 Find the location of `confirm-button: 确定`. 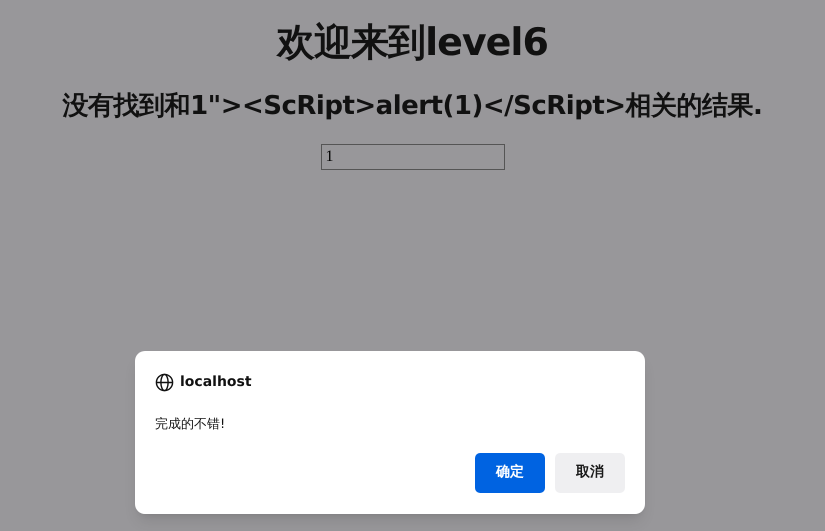

confirm-button: 确定 is located at coordinates (510, 472).